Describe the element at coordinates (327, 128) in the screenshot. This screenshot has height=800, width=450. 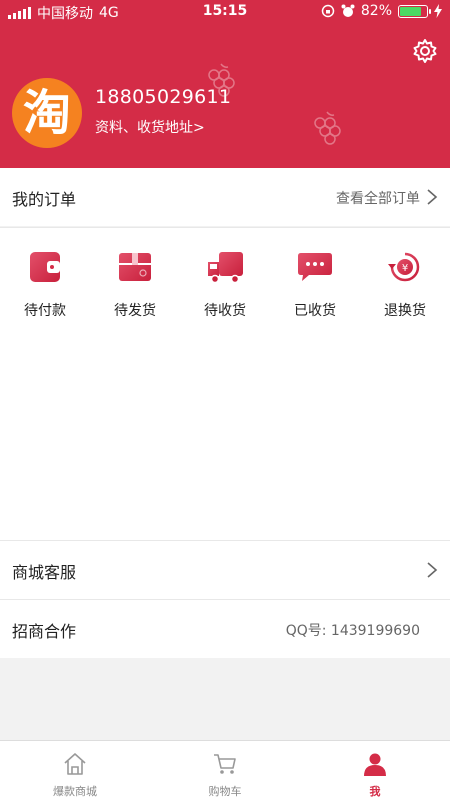
I see `grape-decoration-icon` at that location.